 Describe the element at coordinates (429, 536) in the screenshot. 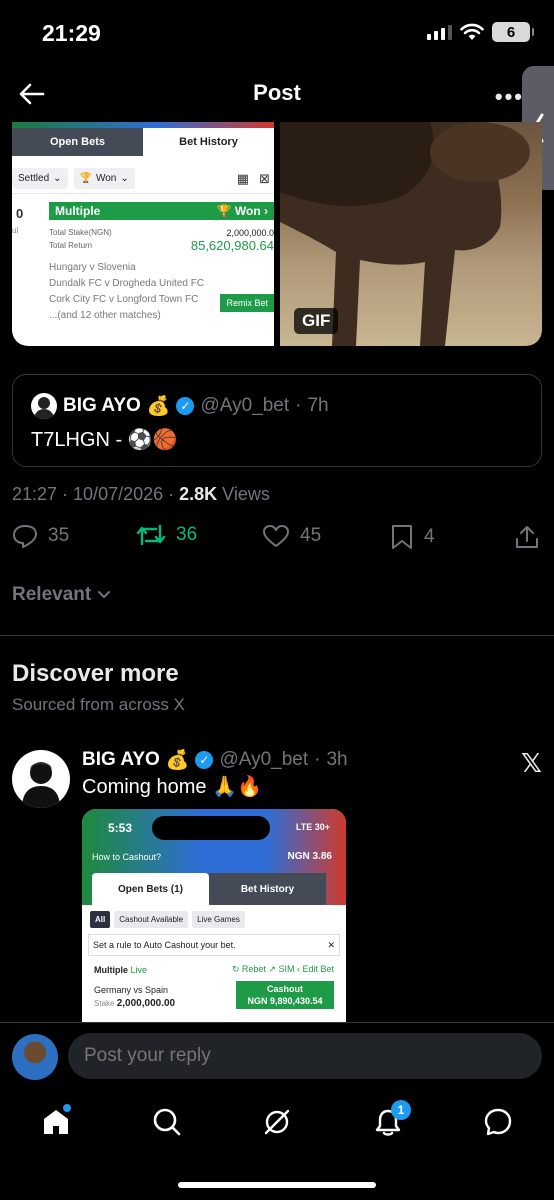

I see `bookmark-count: 4` at that location.